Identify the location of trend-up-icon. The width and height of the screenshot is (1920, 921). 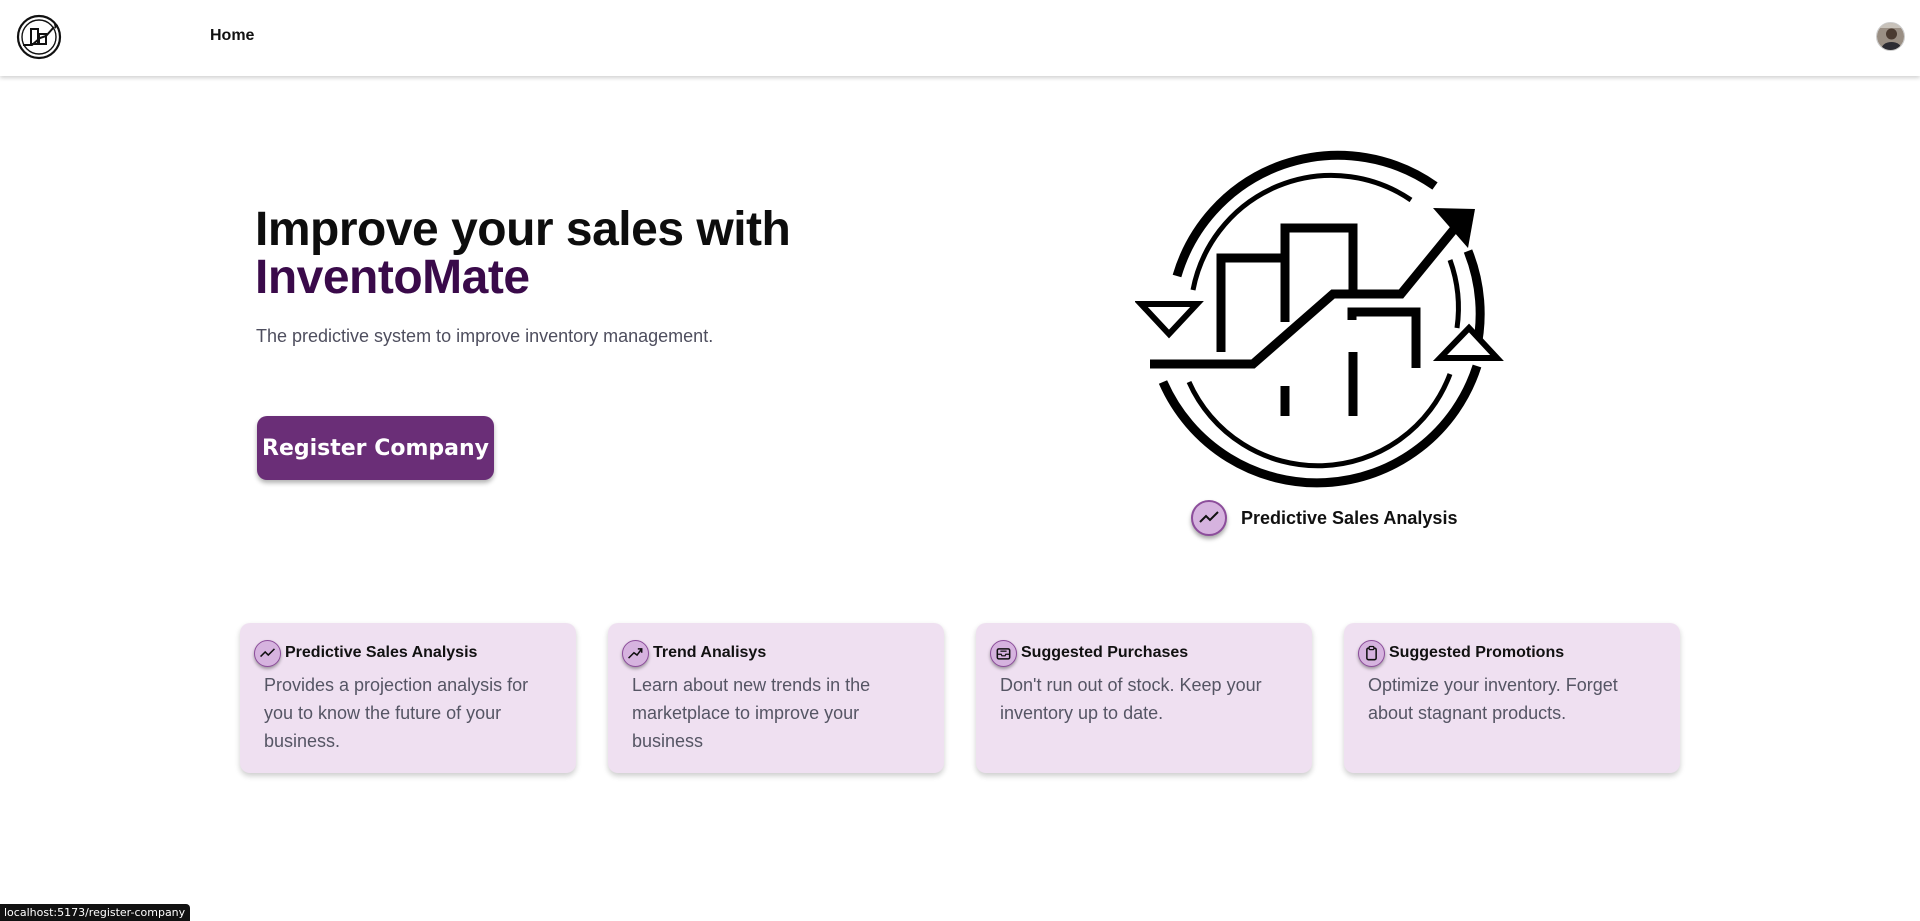
(635, 653).